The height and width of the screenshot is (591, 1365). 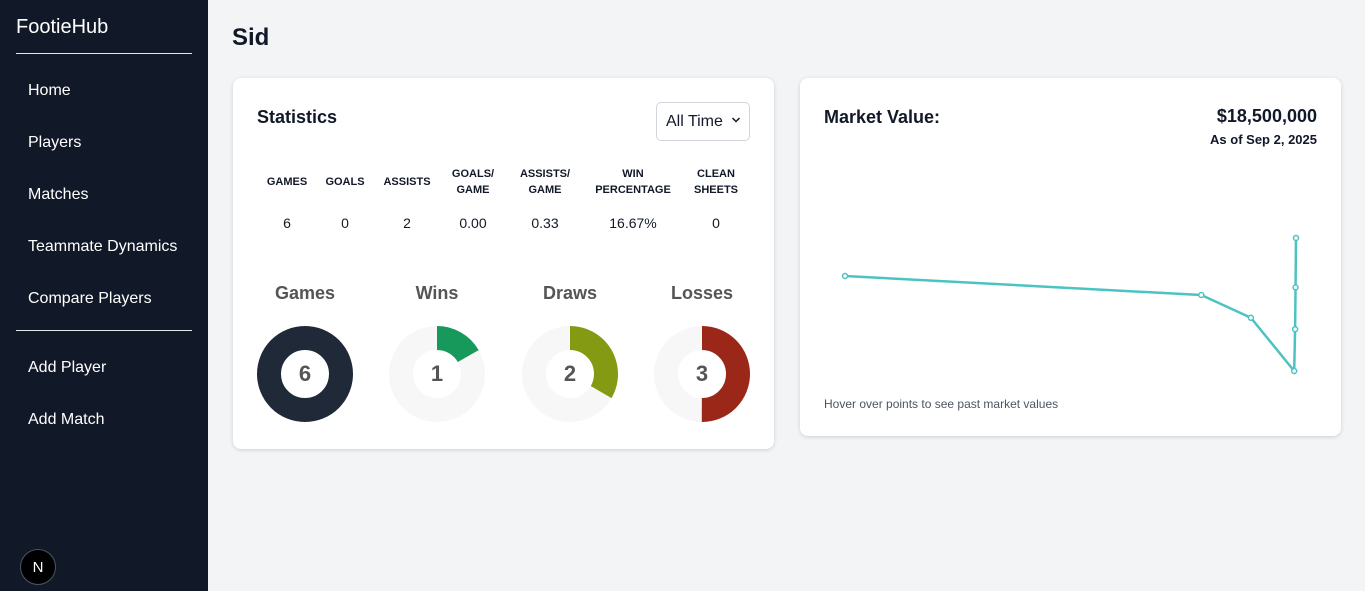 I want to click on statistics-title: Statistics, so click(x=297, y=117).